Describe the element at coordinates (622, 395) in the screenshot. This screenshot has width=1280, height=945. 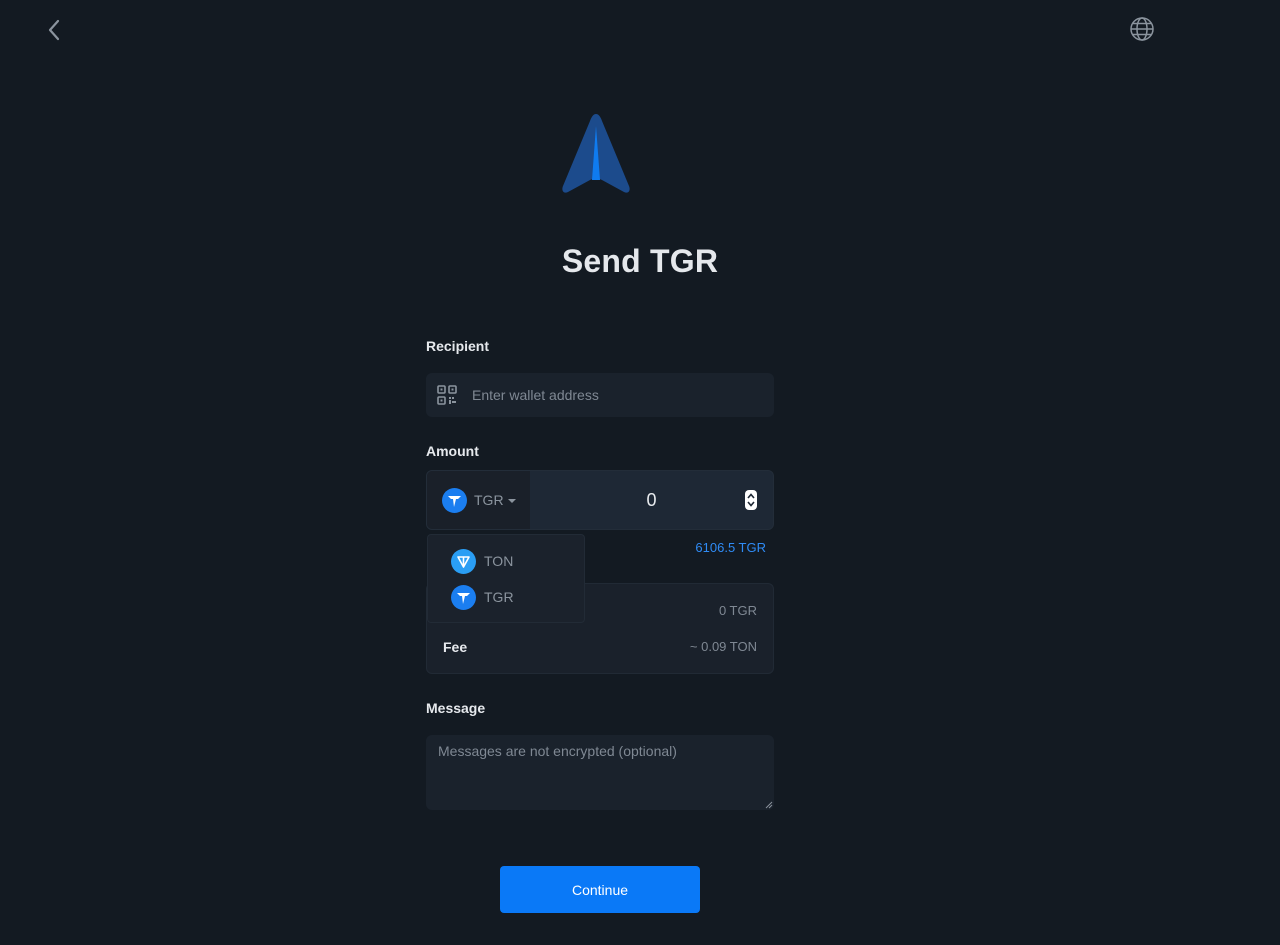
I see `wallet-address-input` at that location.